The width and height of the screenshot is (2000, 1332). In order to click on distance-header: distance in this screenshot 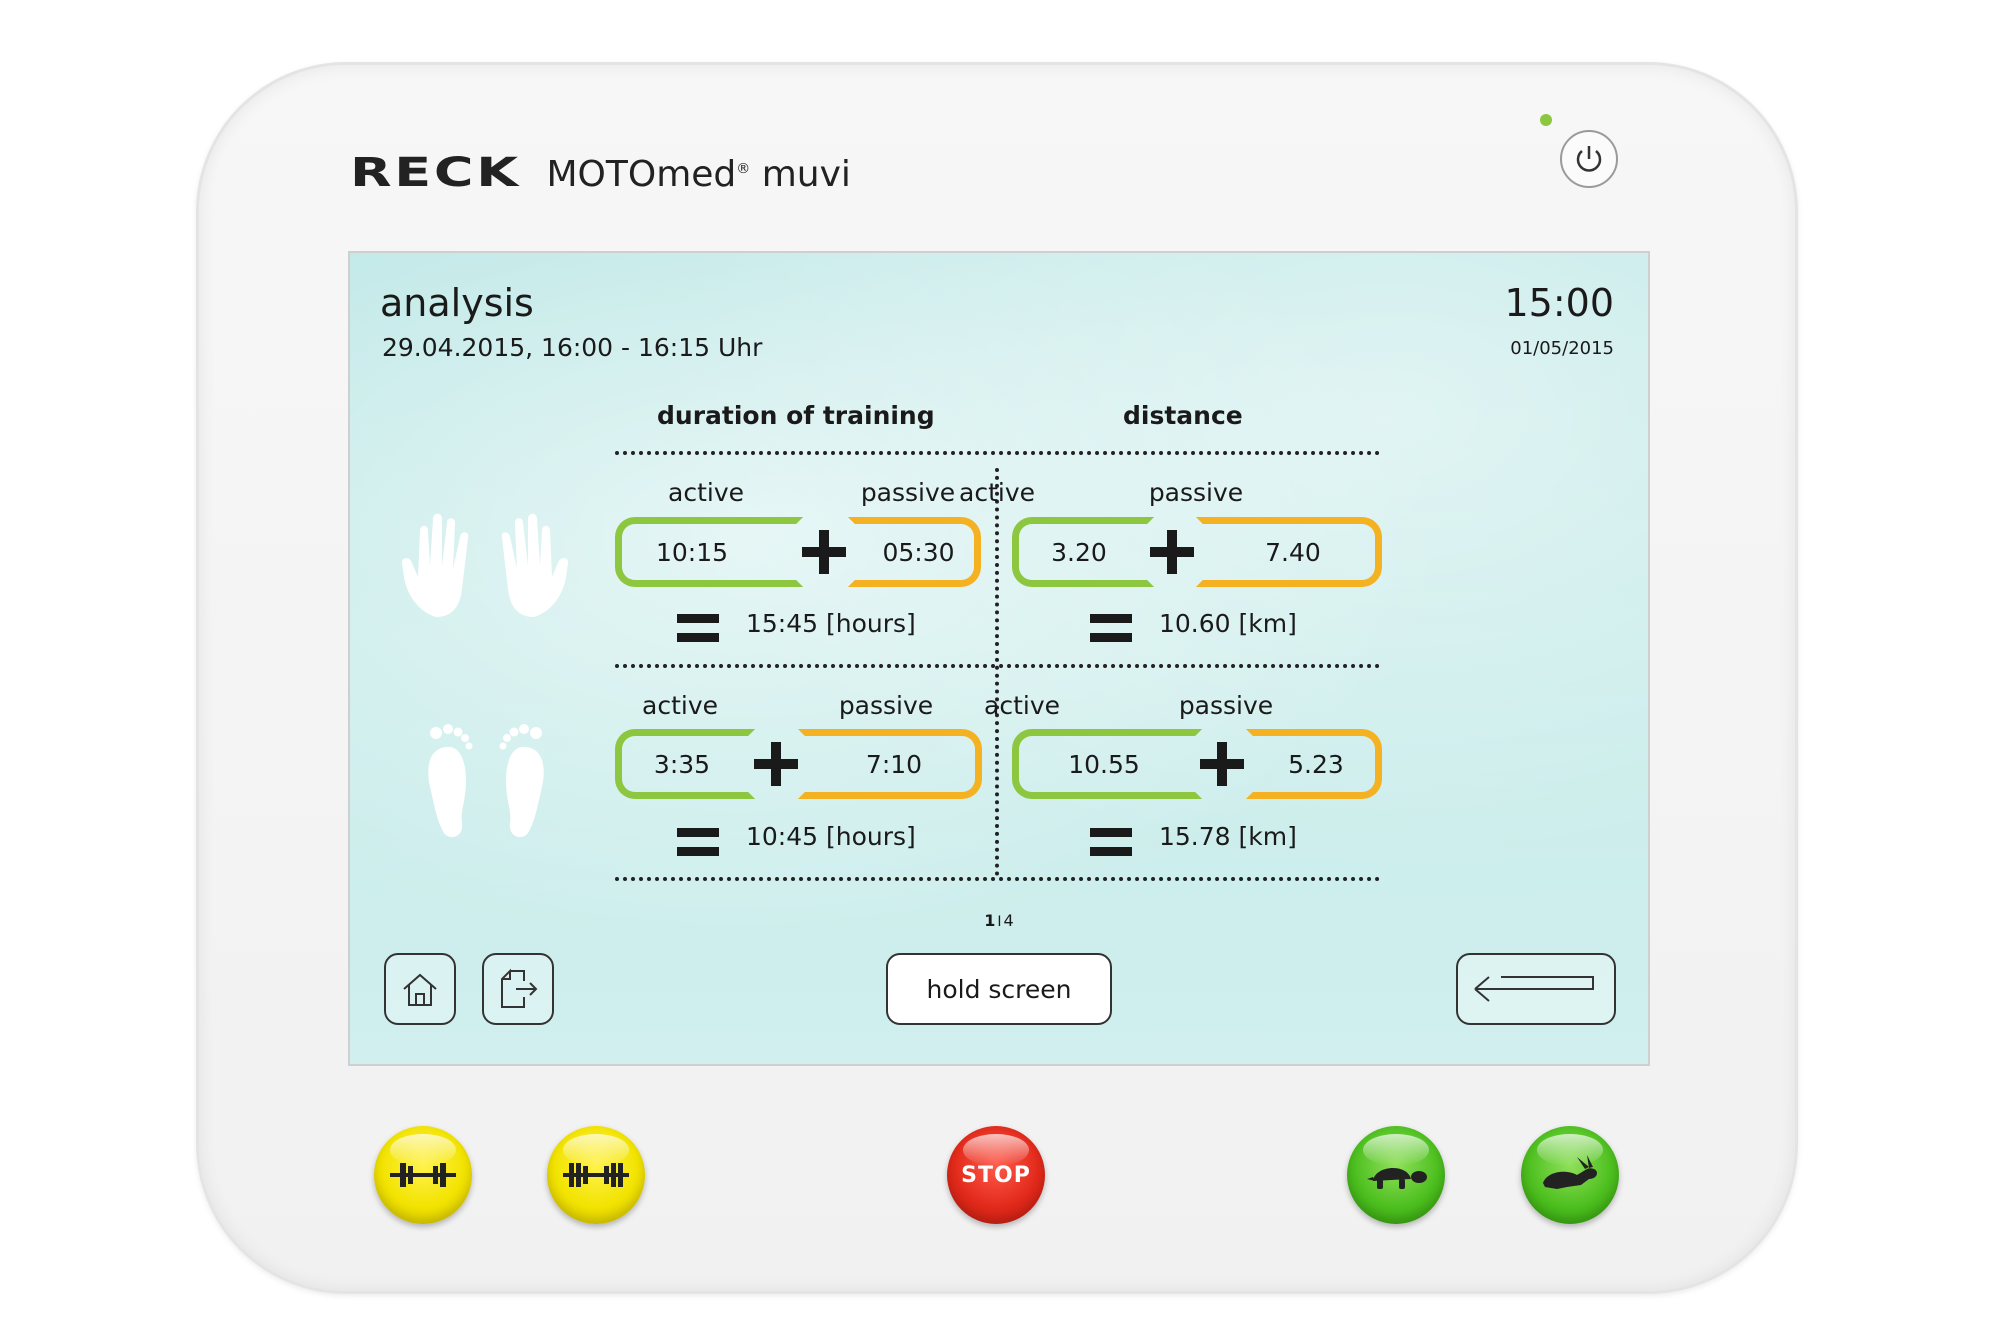, I will do `click(1183, 415)`.